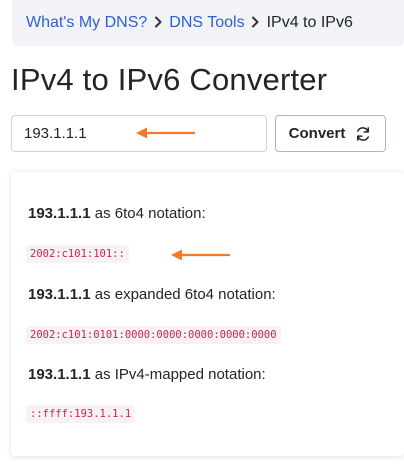 This screenshot has width=404, height=471. I want to click on result-6to4-code: 2002:c101:101::, so click(77, 254).